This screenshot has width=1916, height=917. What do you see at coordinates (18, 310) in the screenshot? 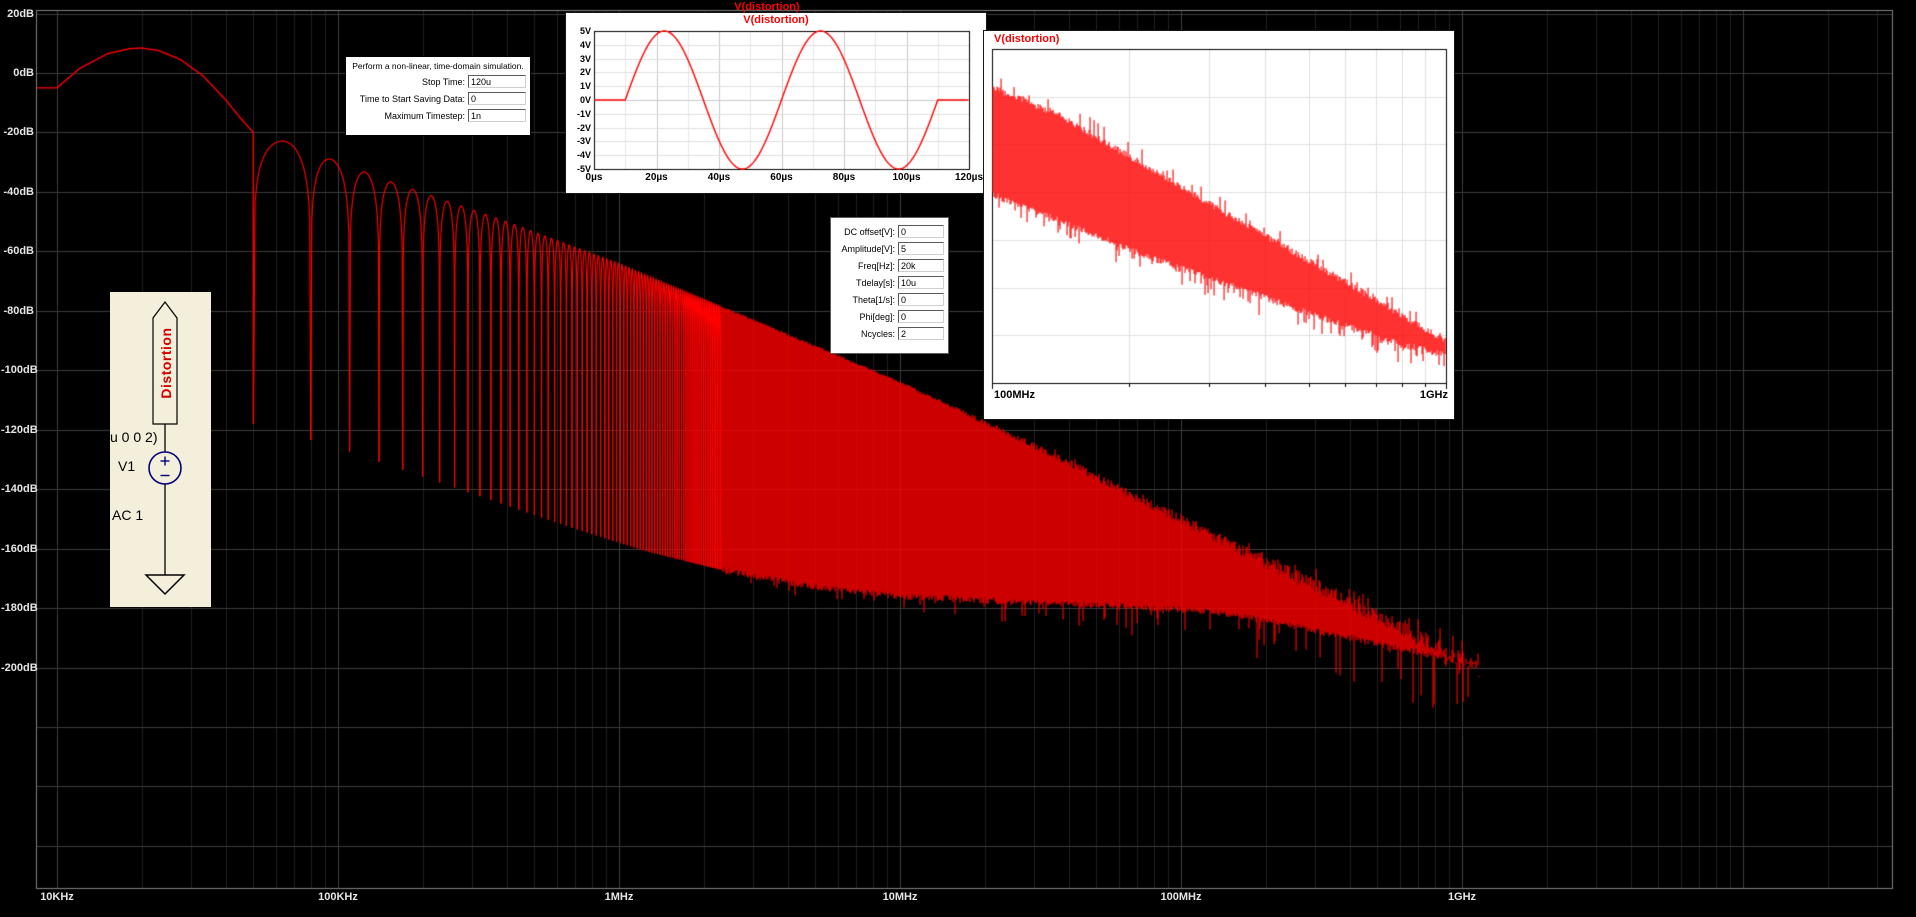
I see `main-y-axis-label: -80dB` at bounding box center [18, 310].